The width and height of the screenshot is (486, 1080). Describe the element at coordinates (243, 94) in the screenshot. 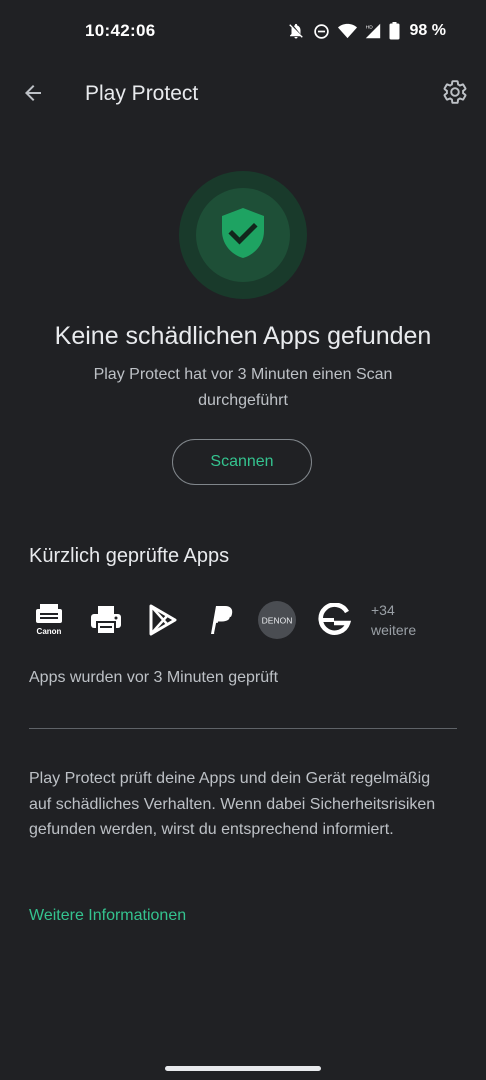

I see `app-bar: Play Protect` at that location.